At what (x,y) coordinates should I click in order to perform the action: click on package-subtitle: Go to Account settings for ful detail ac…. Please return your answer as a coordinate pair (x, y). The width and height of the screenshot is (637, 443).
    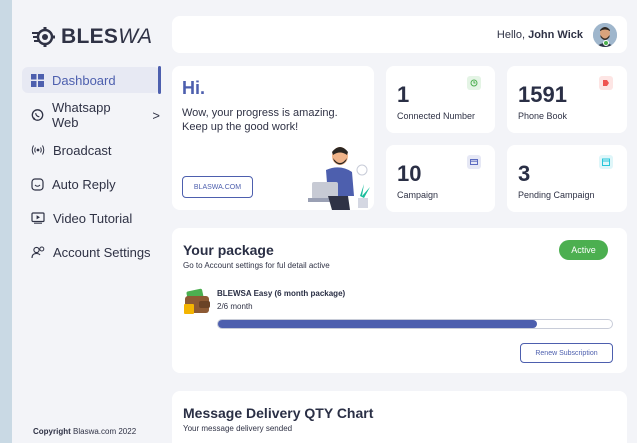
    Looking at the image, I should click on (256, 265).